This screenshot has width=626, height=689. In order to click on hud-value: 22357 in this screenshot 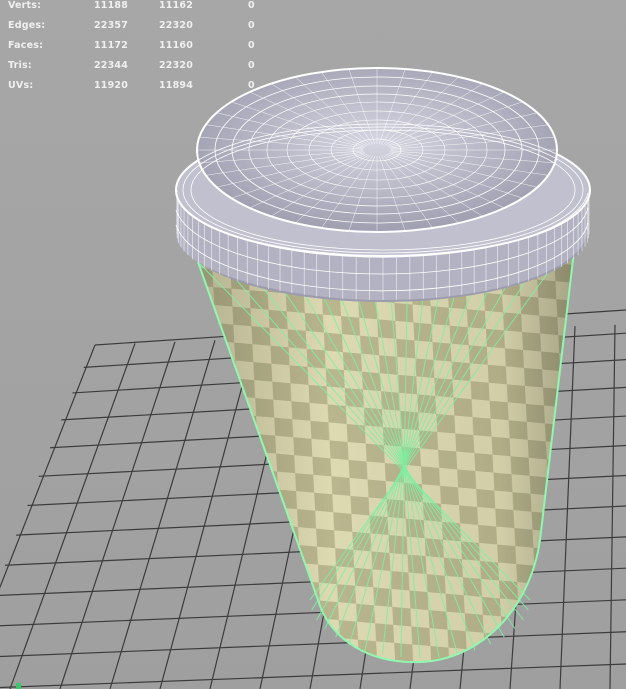, I will do `click(111, 25)`.